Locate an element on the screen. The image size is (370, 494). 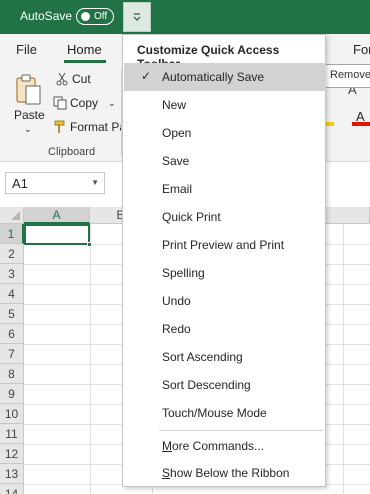
autosave-toggle: Off is located at coordinates (95, 16).